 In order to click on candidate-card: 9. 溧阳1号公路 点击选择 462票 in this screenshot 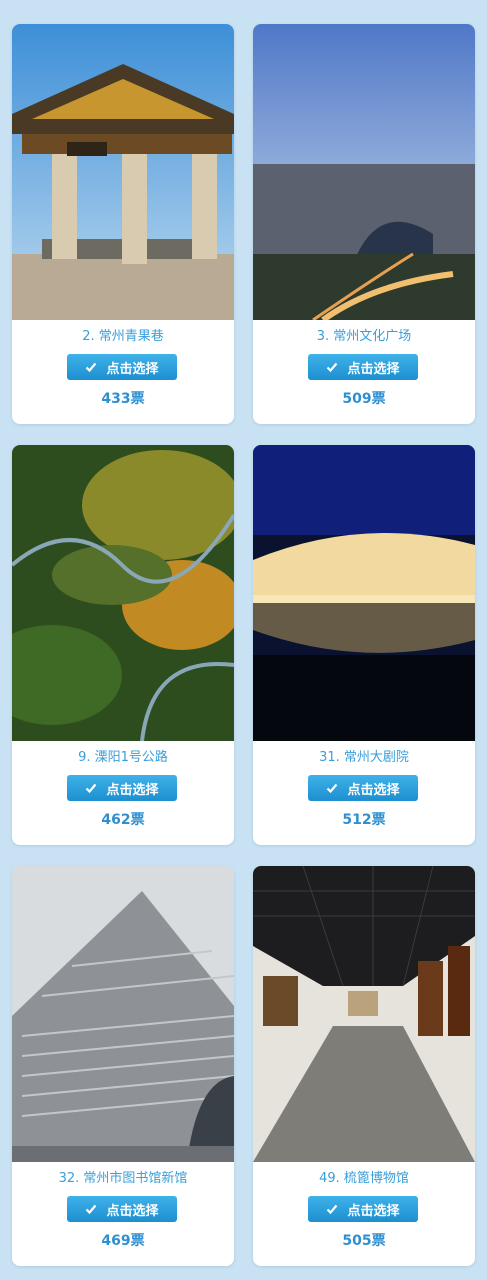, I will do `click(123, 645)`.